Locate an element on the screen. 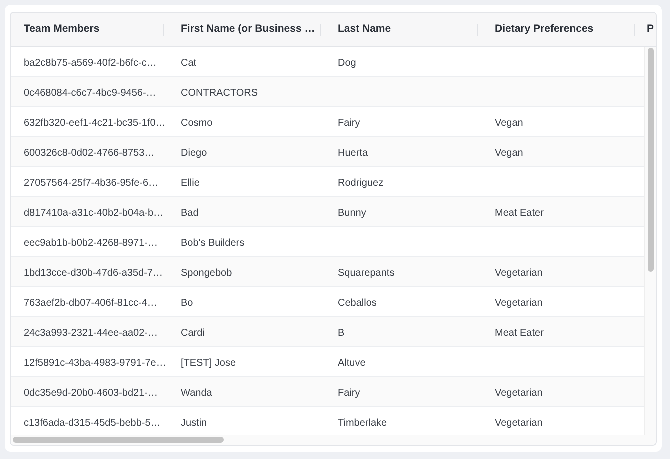  table-cell: B is located at coordinates (341, 333).